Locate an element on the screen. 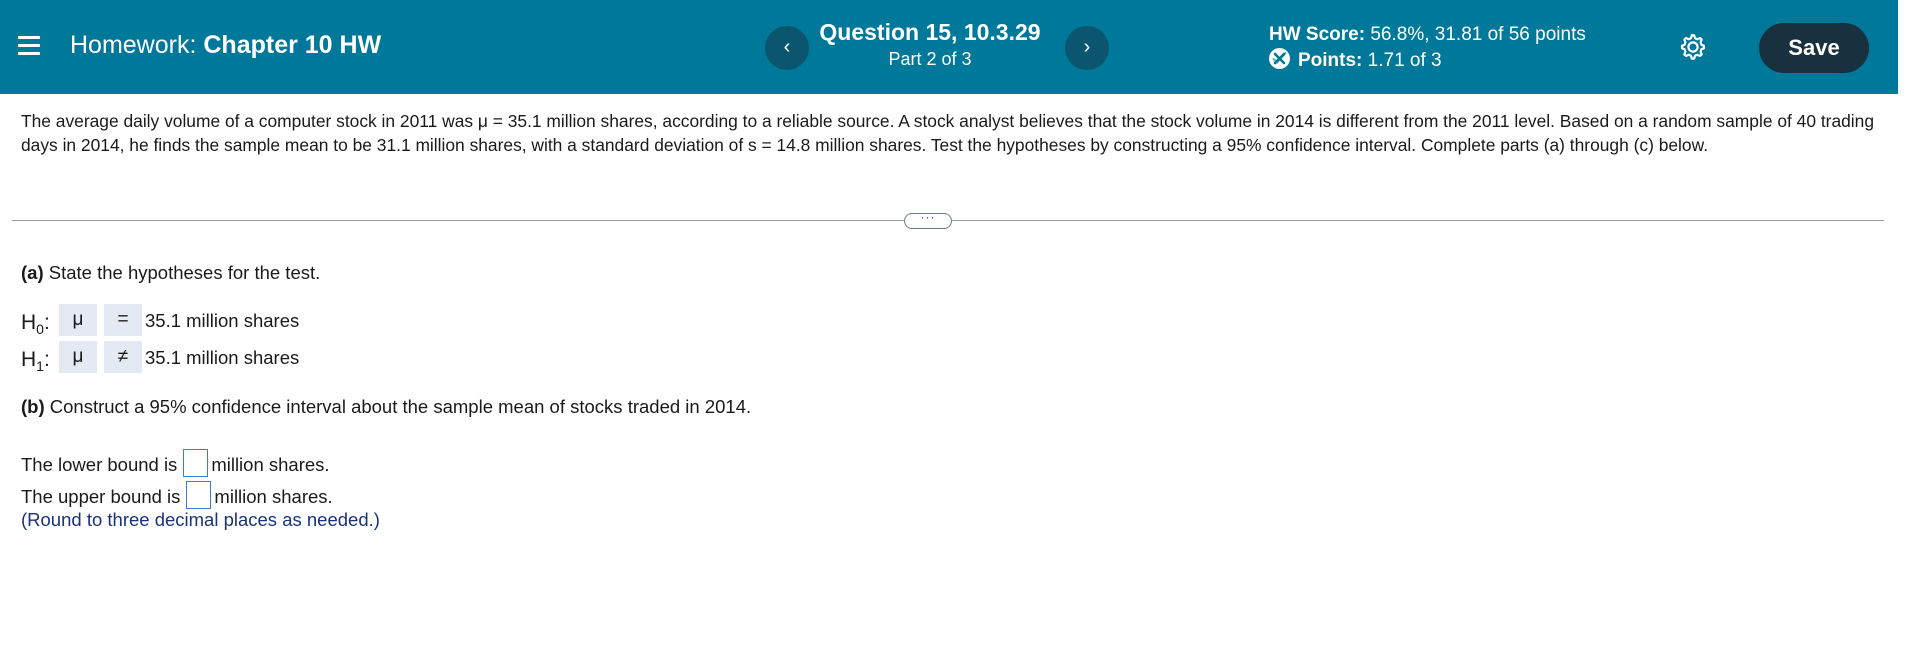  homework-name: Chapter 10 HW is located at coordinates (292, 45).